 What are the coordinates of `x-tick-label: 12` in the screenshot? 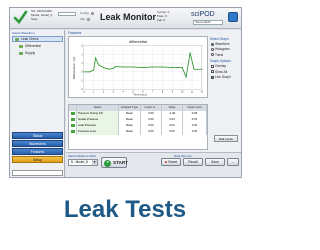 It's located at (202, 92).